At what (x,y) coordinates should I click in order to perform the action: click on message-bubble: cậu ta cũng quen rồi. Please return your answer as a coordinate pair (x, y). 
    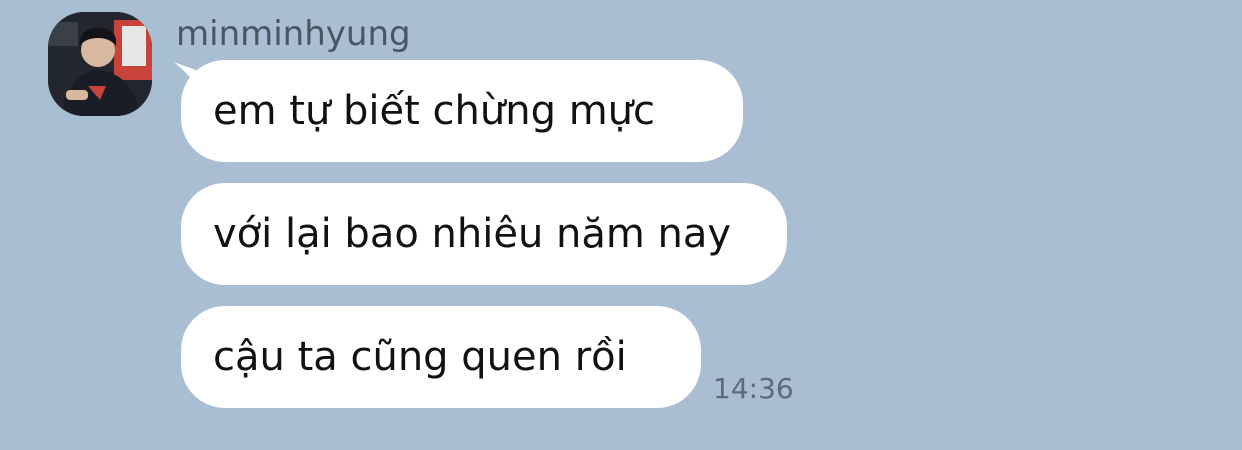
    Looking at the image, I should click on (441, 357).